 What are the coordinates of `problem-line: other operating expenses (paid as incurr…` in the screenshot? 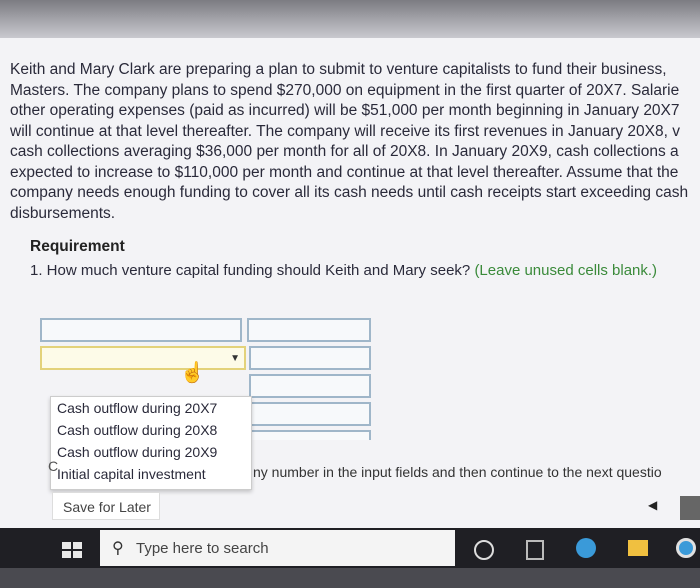 It's located at (345, 110).